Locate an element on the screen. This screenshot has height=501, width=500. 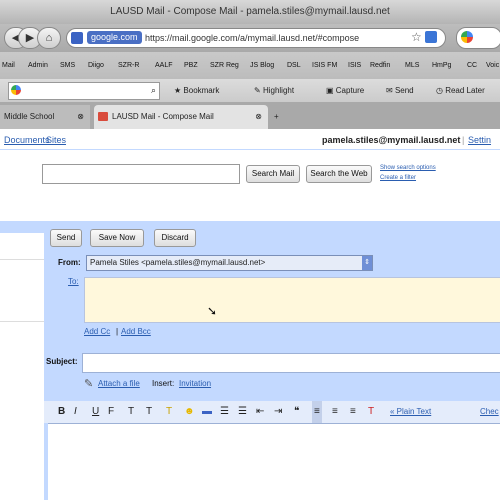
link-icon: ▬ is located at coordinates (207, 412).